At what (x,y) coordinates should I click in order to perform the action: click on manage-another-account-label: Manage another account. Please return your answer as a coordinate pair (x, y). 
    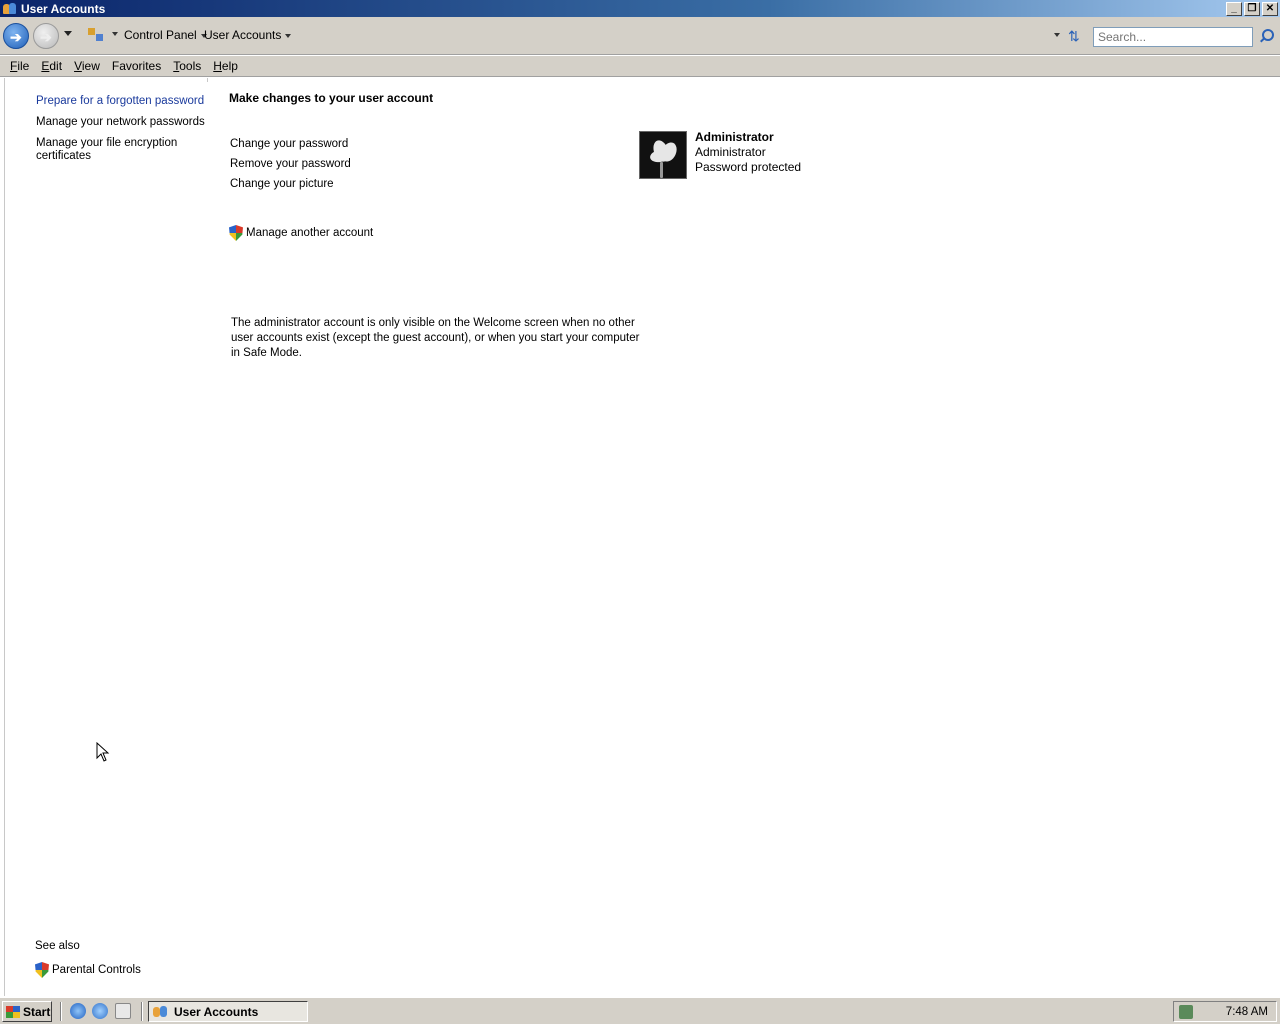
    Looking at the image, I should click on (310, 233).